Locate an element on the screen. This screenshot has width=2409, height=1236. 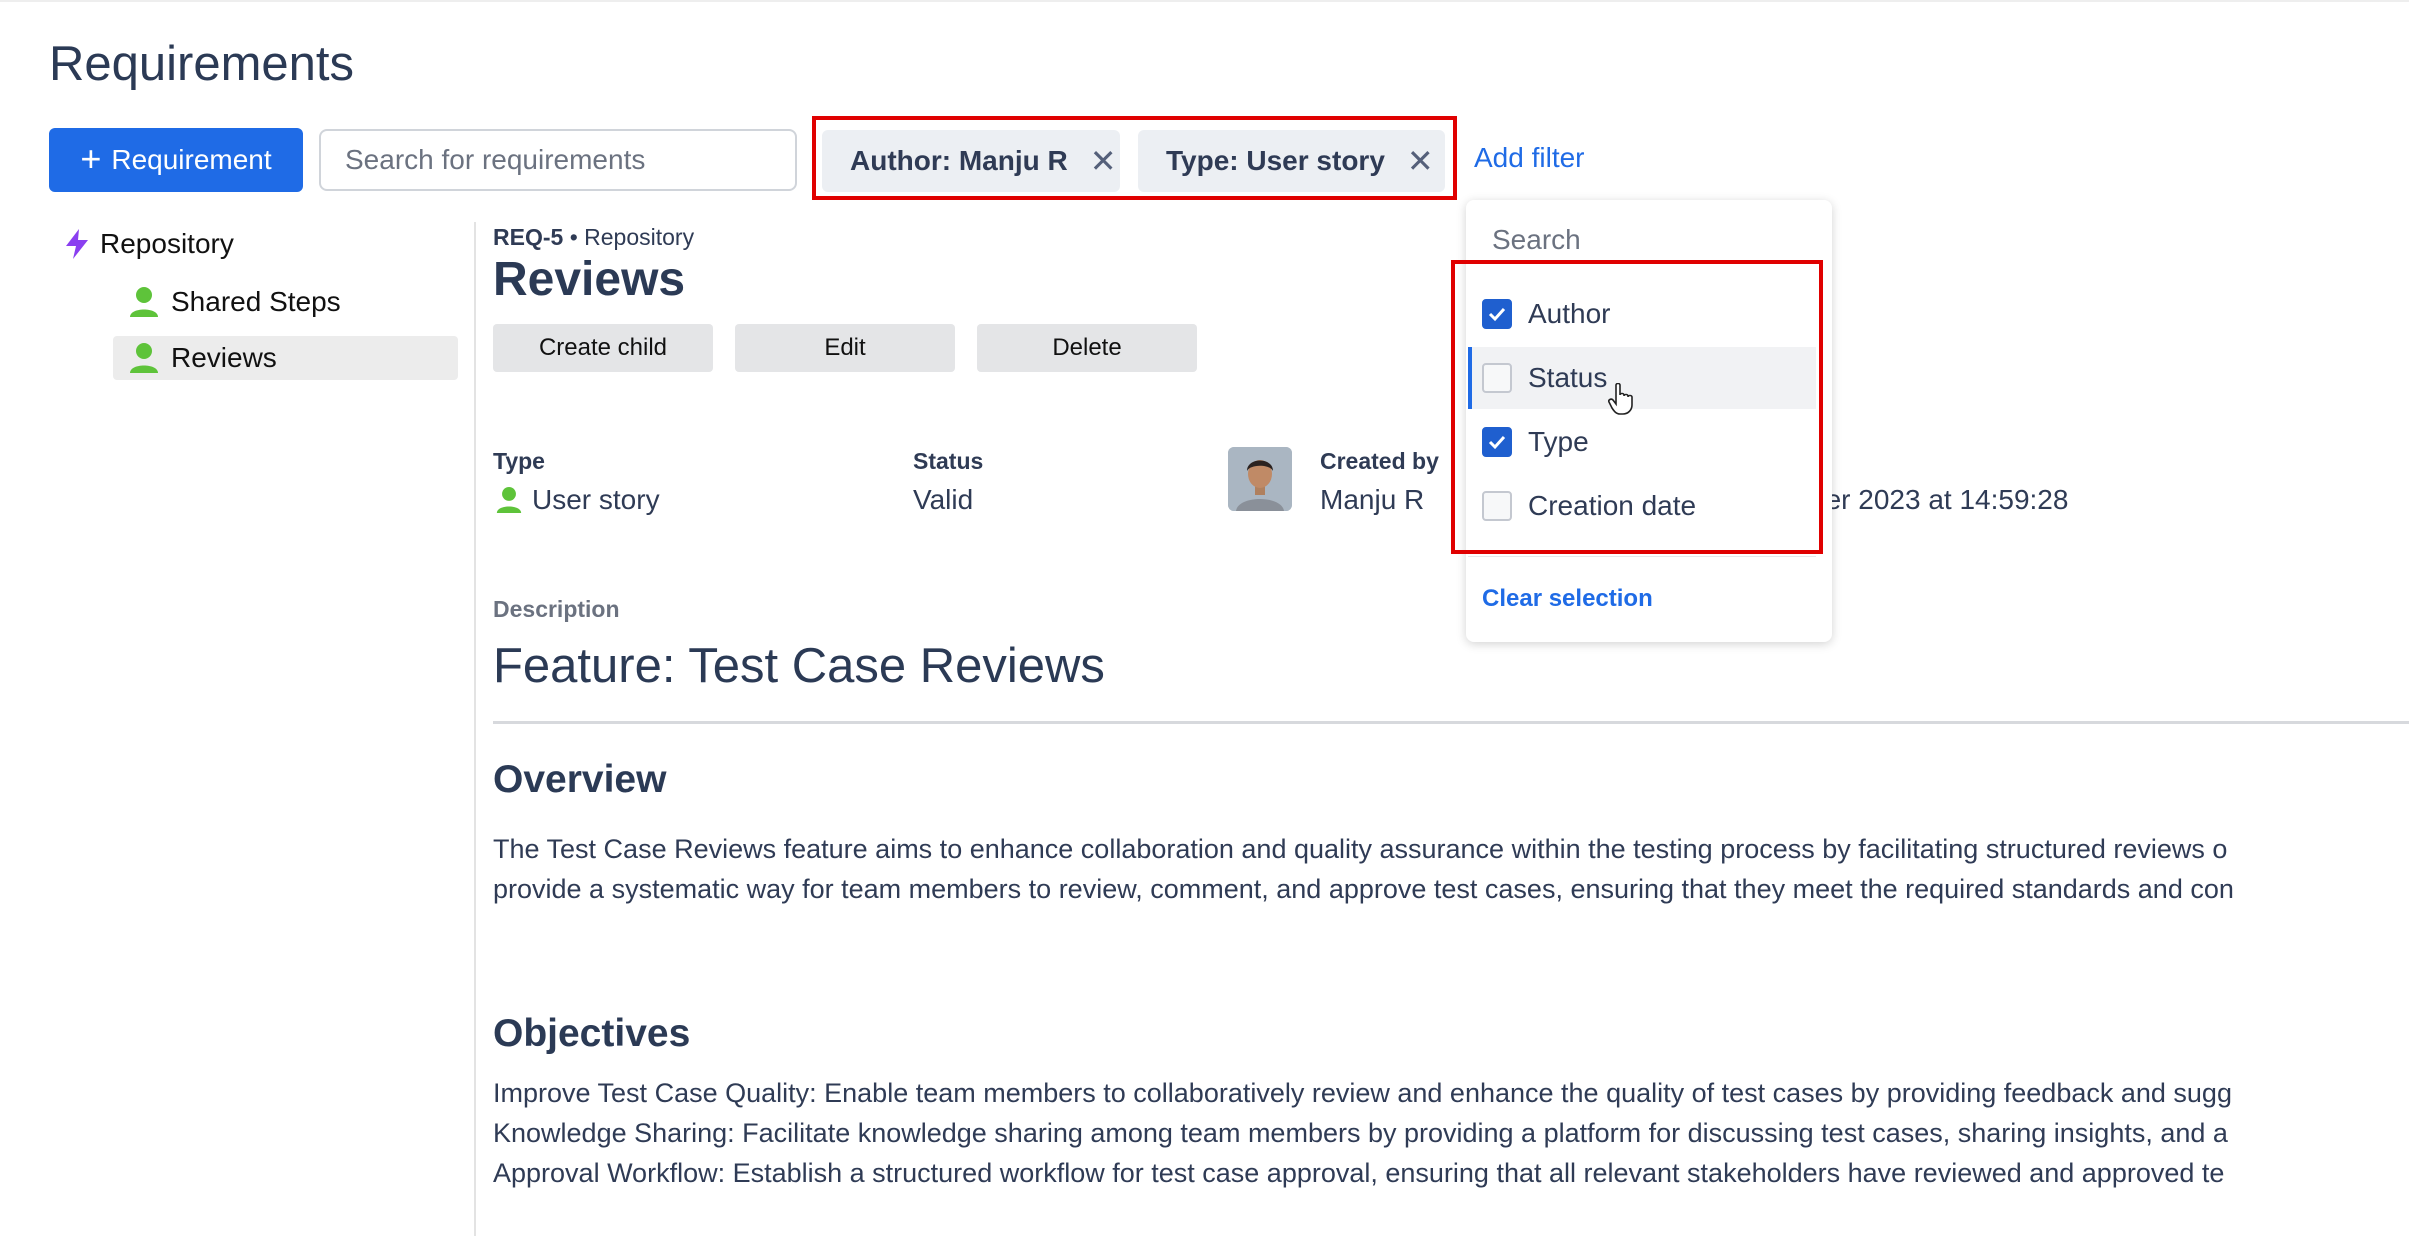
add-filter-link: Add filter is located at coordinates (1529, 158).